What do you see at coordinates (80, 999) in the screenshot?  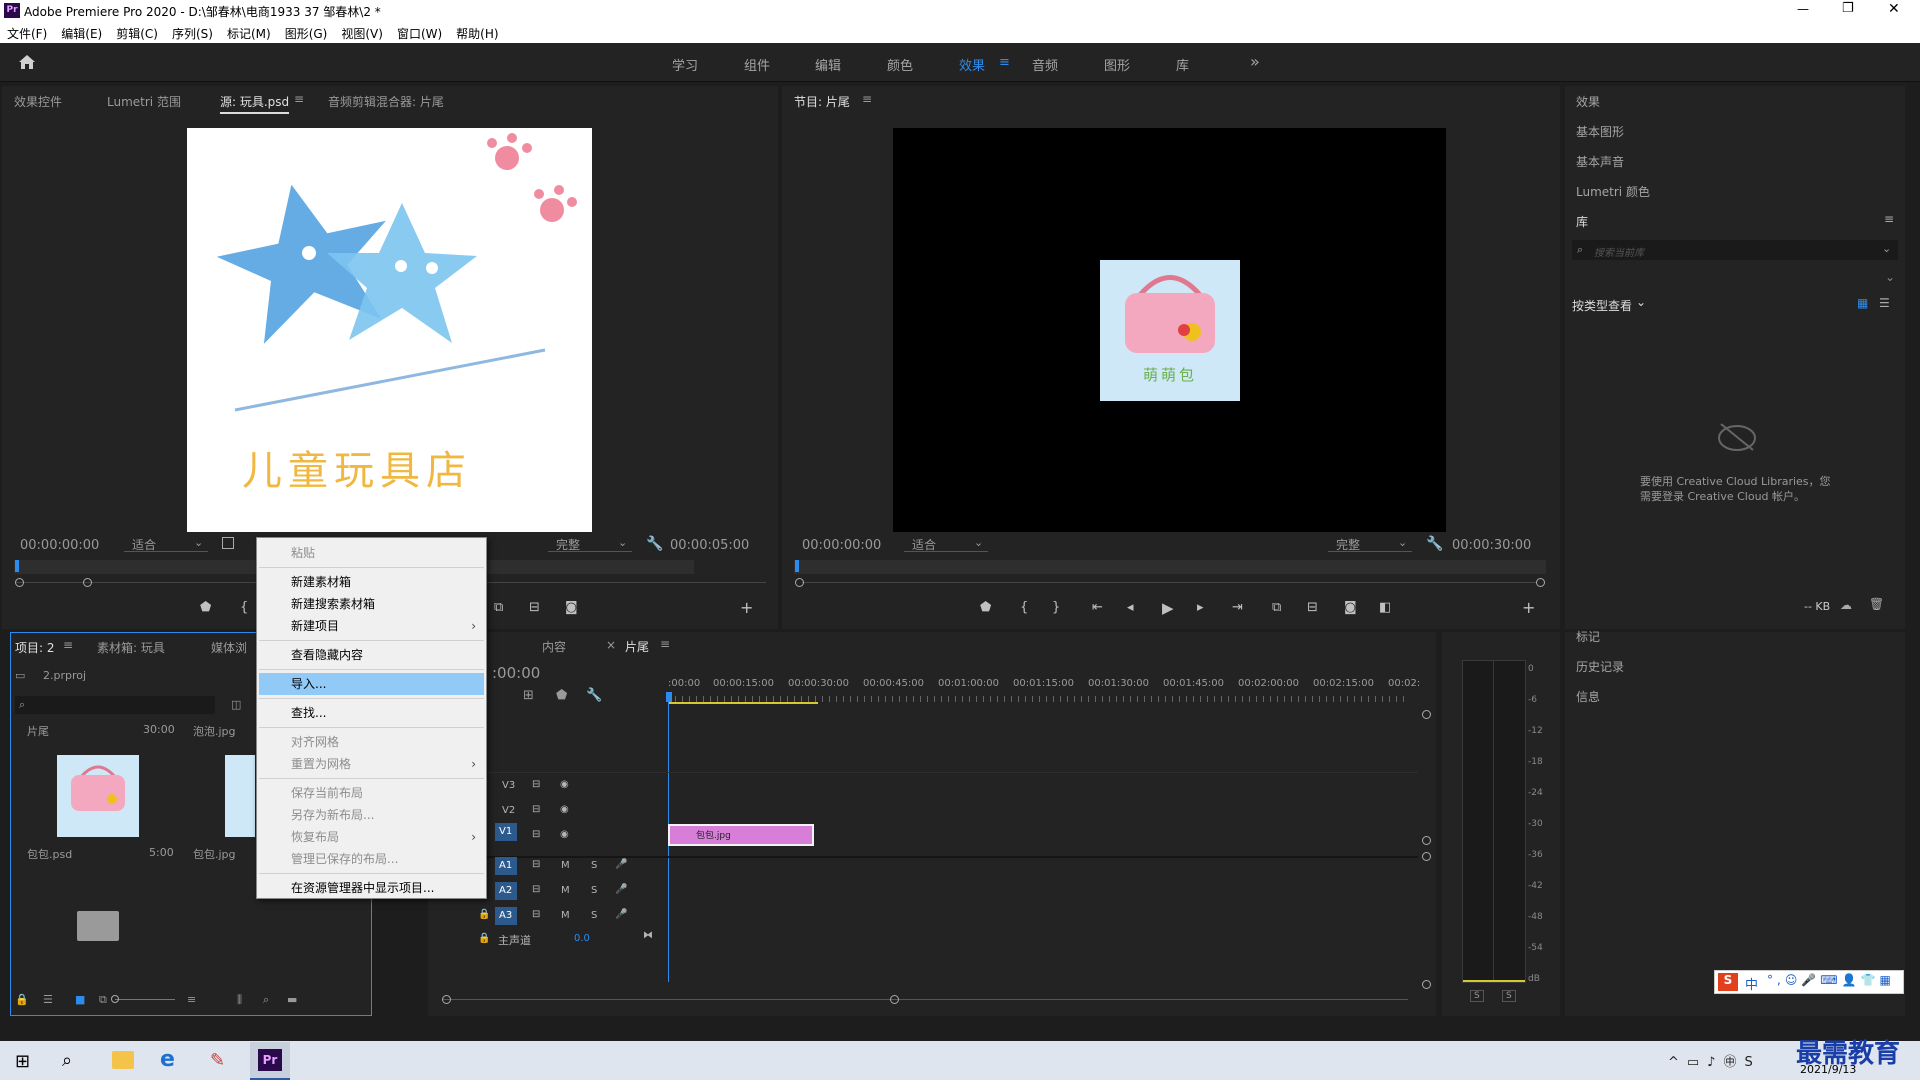 I see `icon-view-icon: ■` at bounding box center [80, 999].